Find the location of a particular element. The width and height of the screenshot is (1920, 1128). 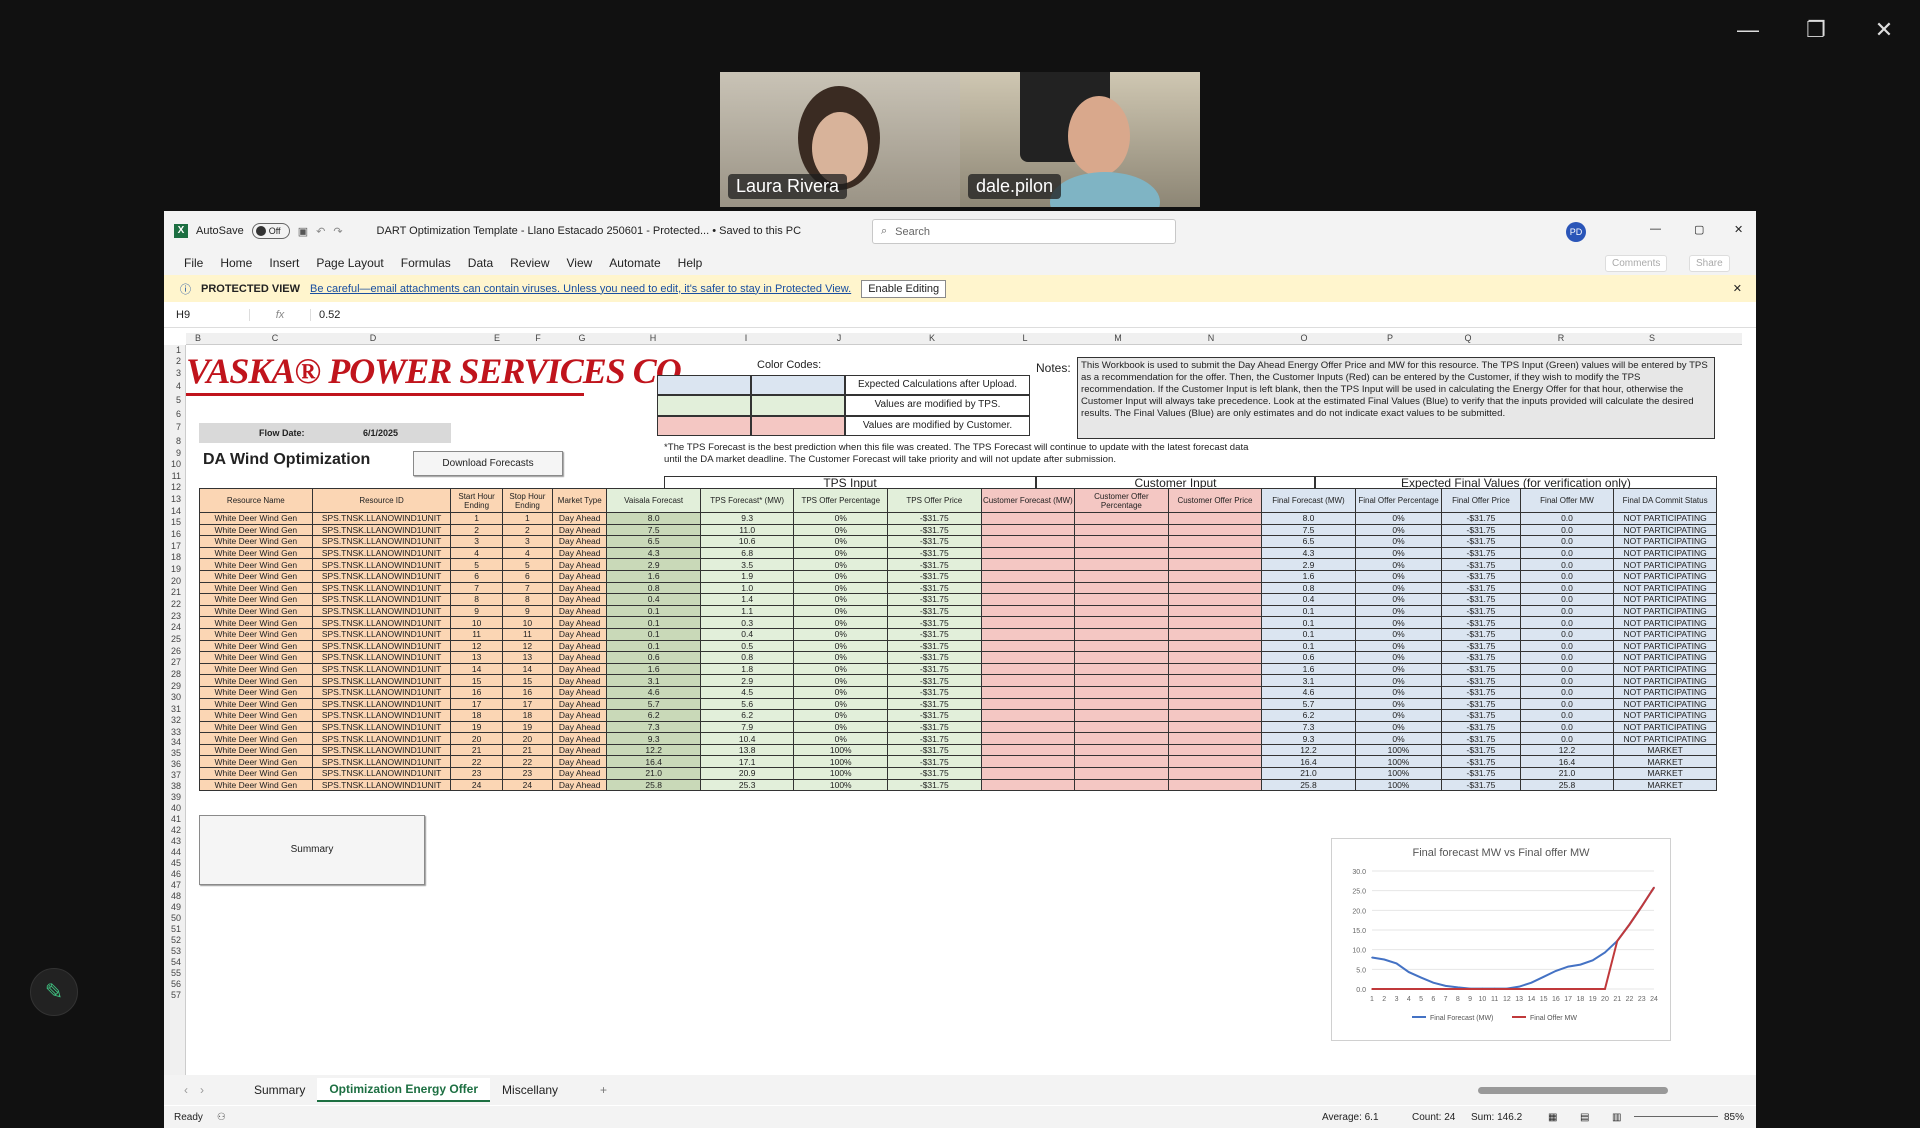

table-cell: 2.9 is located at coordinates (653, 564).